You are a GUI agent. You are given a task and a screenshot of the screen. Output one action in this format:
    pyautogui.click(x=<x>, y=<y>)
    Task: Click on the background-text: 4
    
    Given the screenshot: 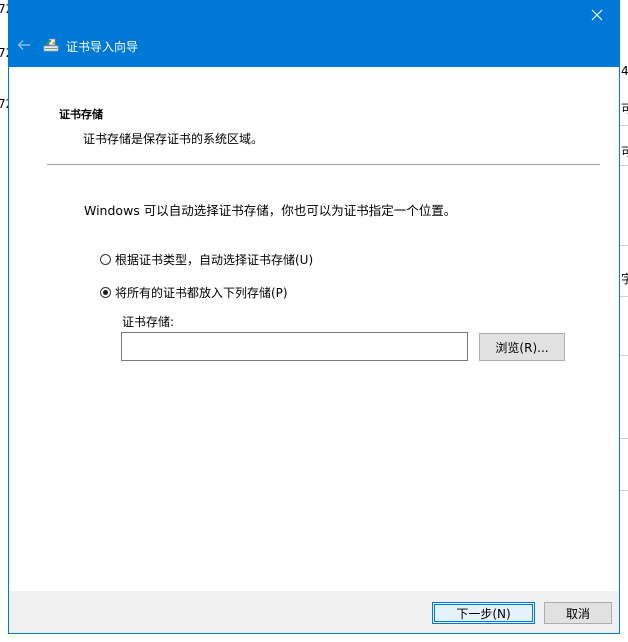 What is the action you would take?
    pyautogui.click(x=624, y=71)
    